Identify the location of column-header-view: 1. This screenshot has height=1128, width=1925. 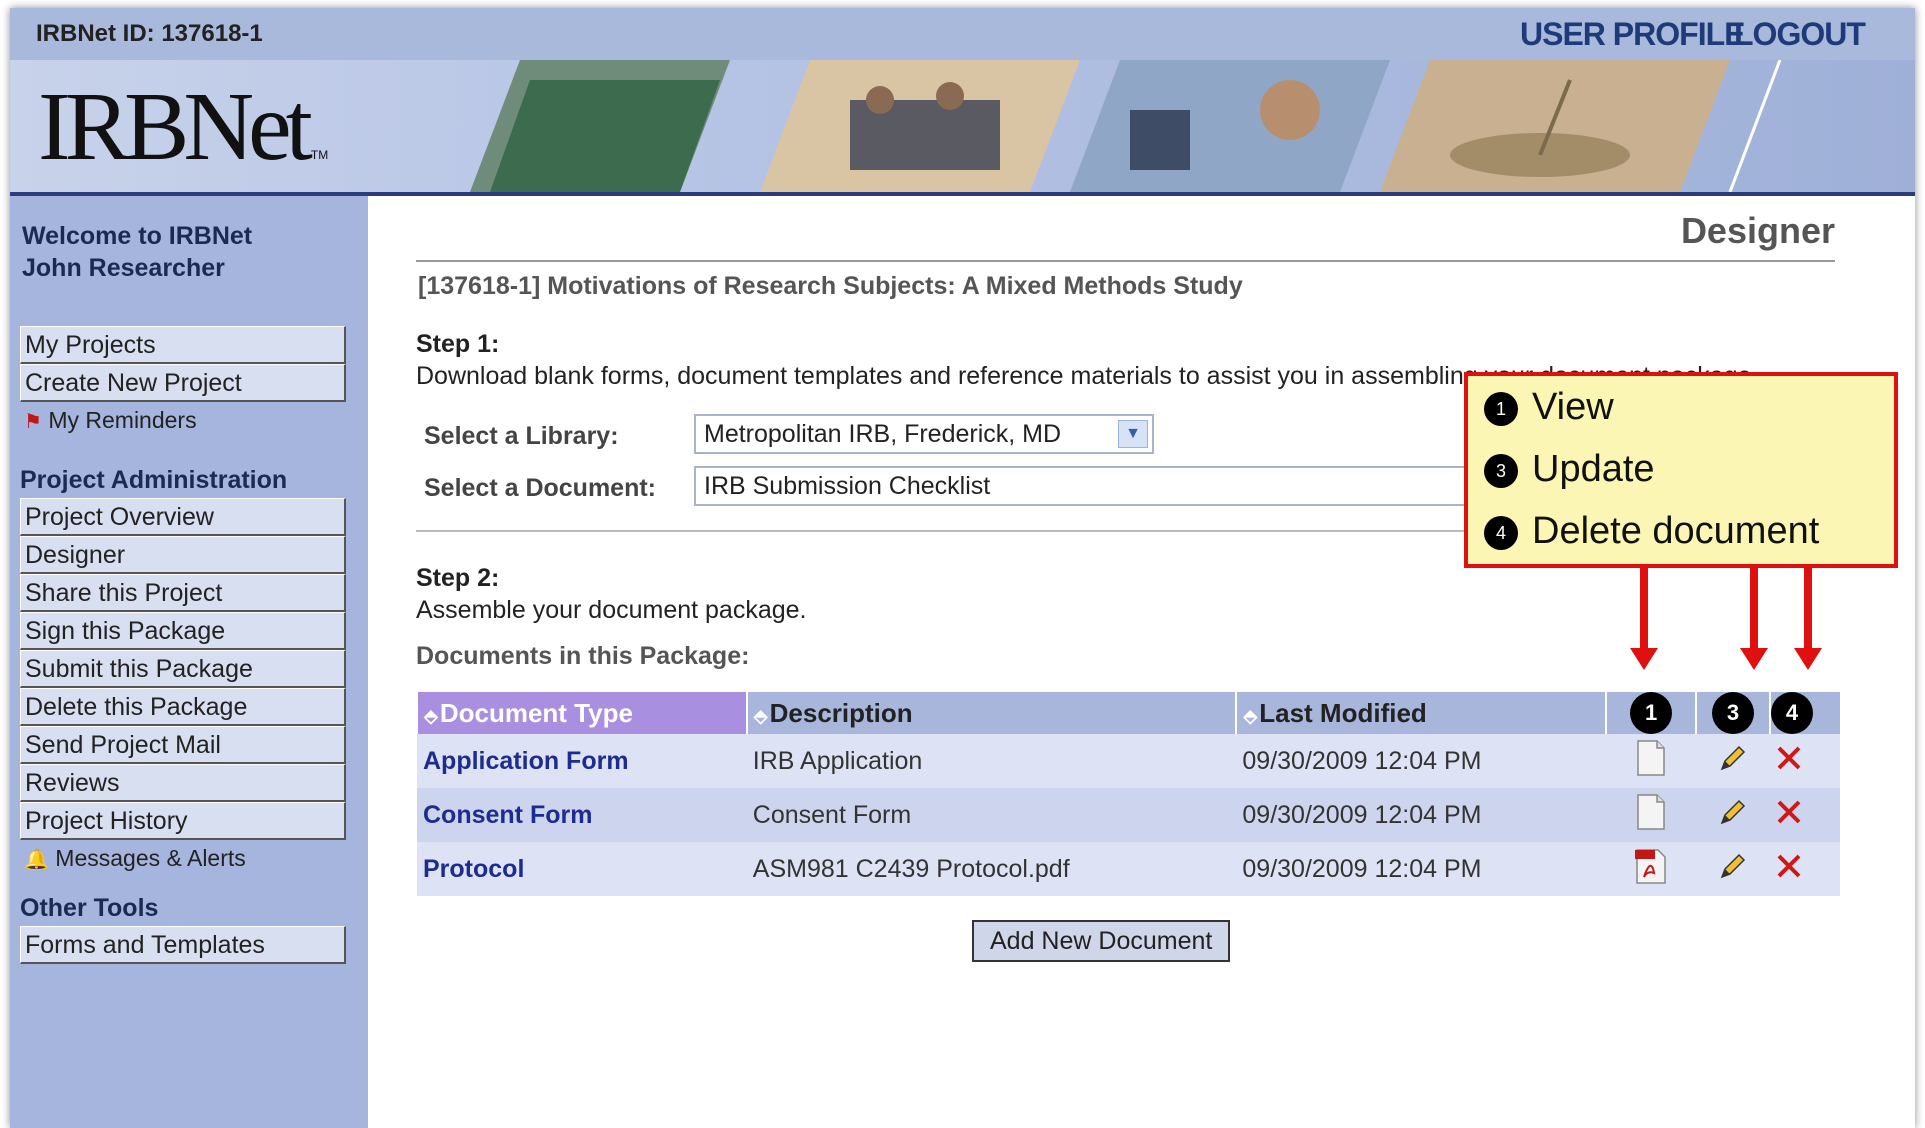
(1651, 713).